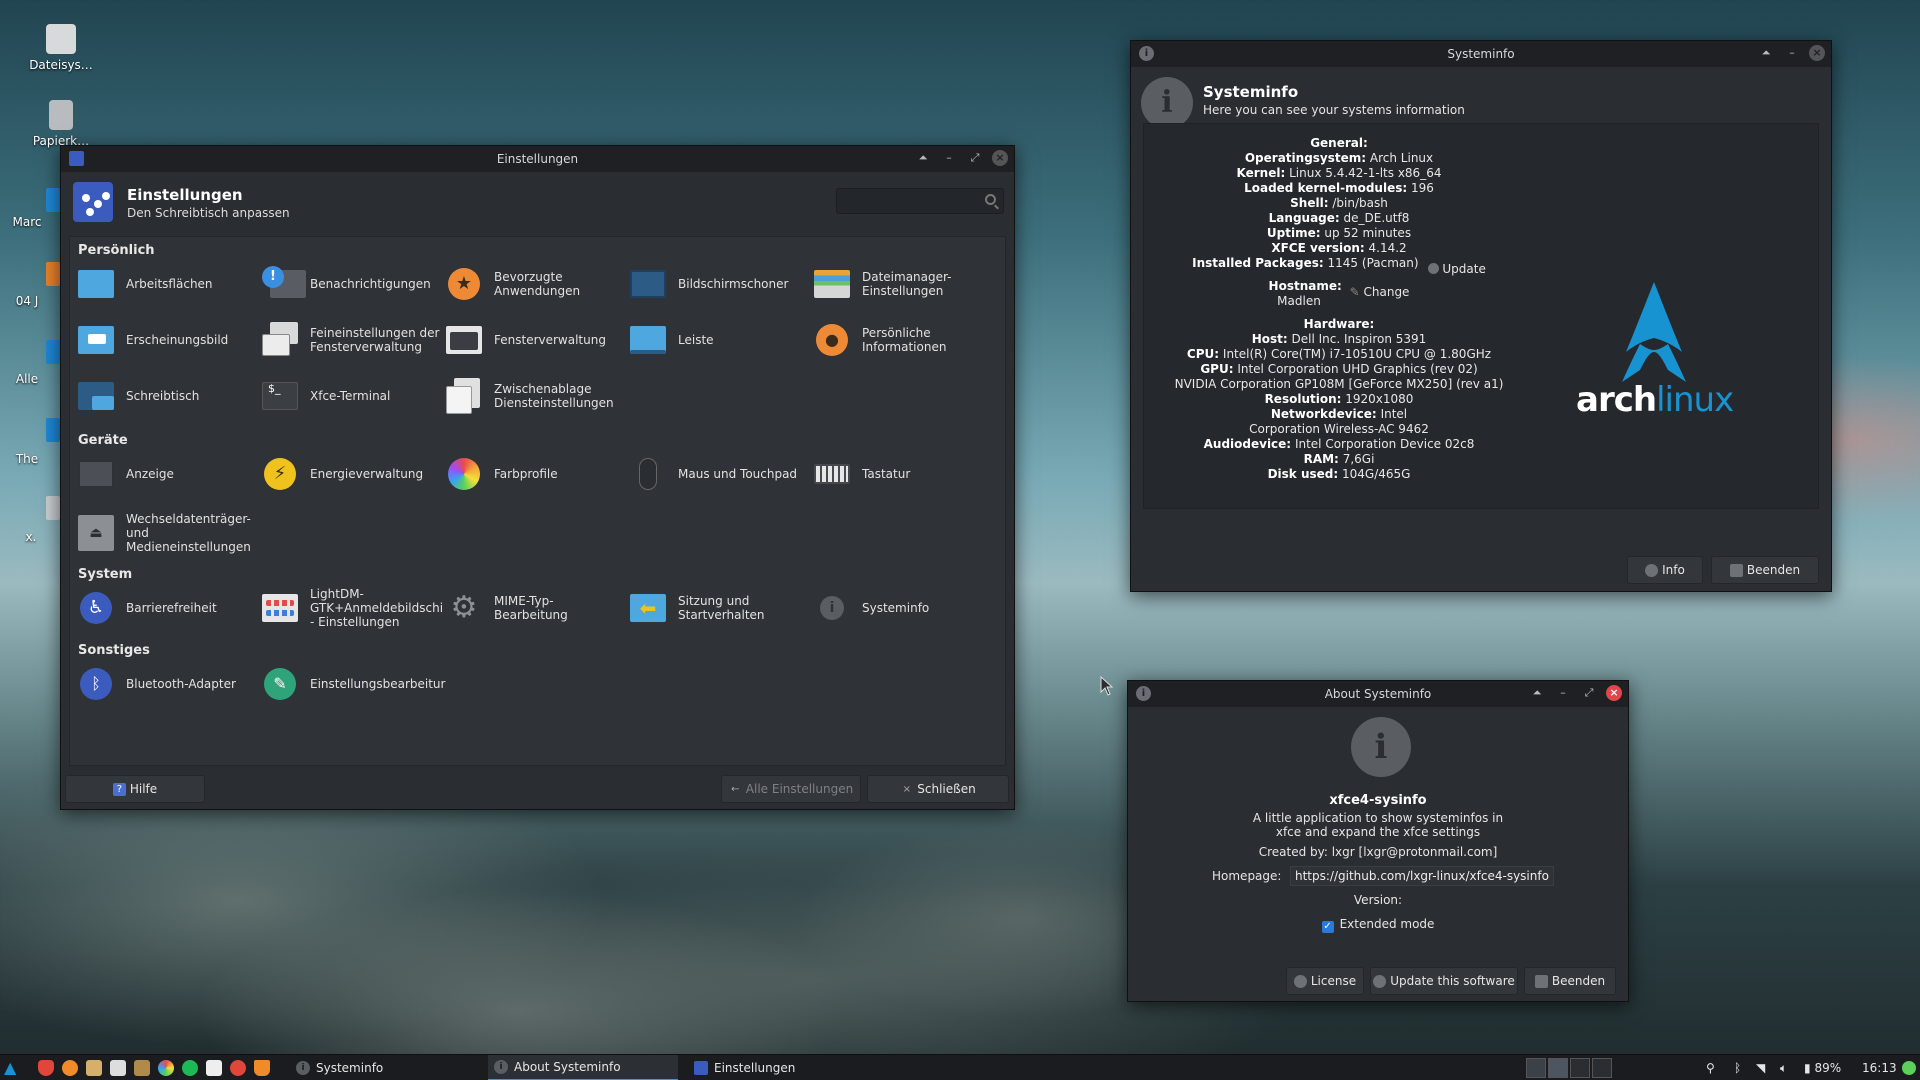 The width and height of the screenshot is (1920, 1080). I want to click on close-button: × Schließen, so click(938, 789).